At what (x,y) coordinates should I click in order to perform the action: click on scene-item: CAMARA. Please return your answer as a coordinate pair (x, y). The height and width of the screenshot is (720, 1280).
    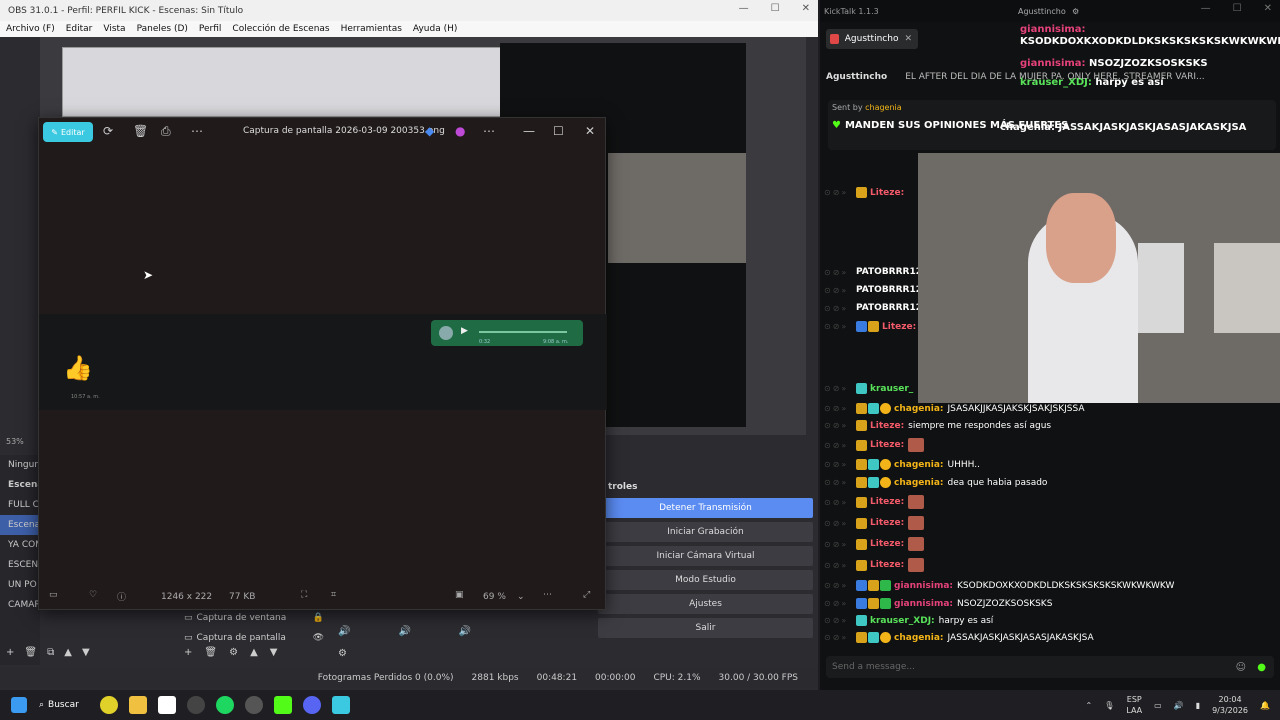
    Looking at the image, I should click on (20, 605).